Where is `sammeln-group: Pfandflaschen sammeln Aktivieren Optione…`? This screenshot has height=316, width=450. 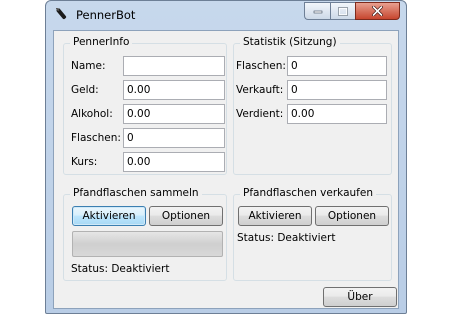
sammeln-group: Pfandflaschen sammeln Aktivieren Optione… is located at coordinates (145, 234).